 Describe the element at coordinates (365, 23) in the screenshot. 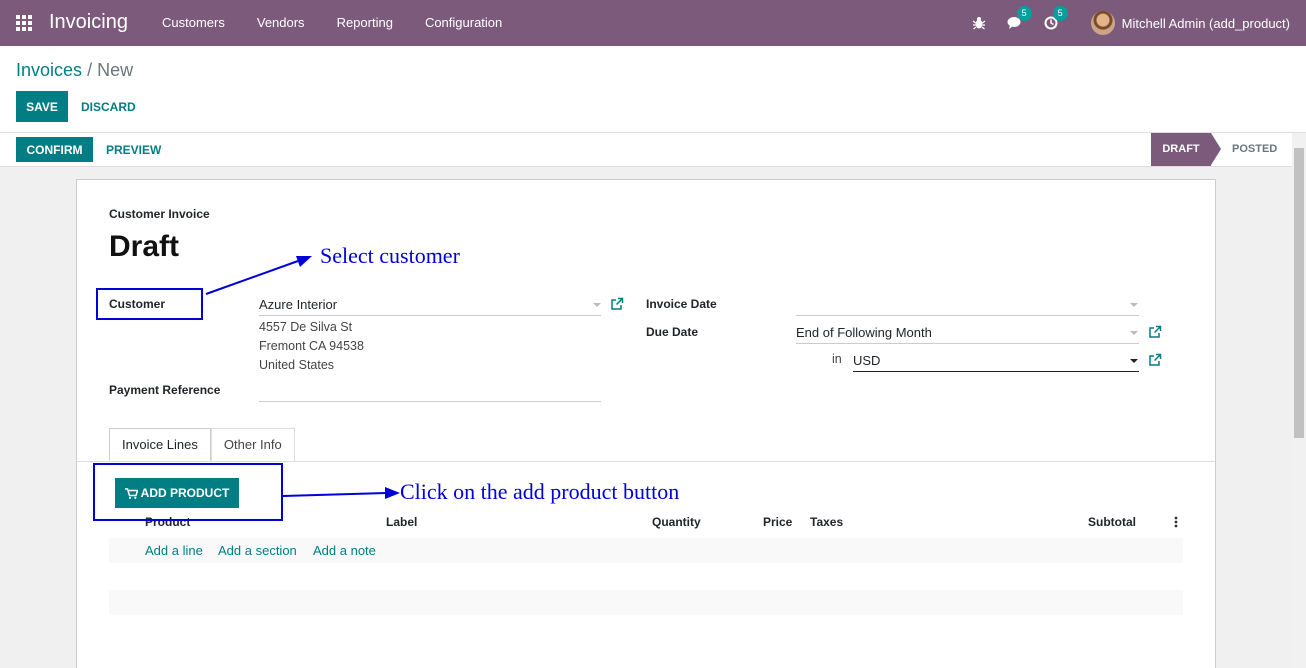

I see `menu-item-reporting: Reporting` at that location.